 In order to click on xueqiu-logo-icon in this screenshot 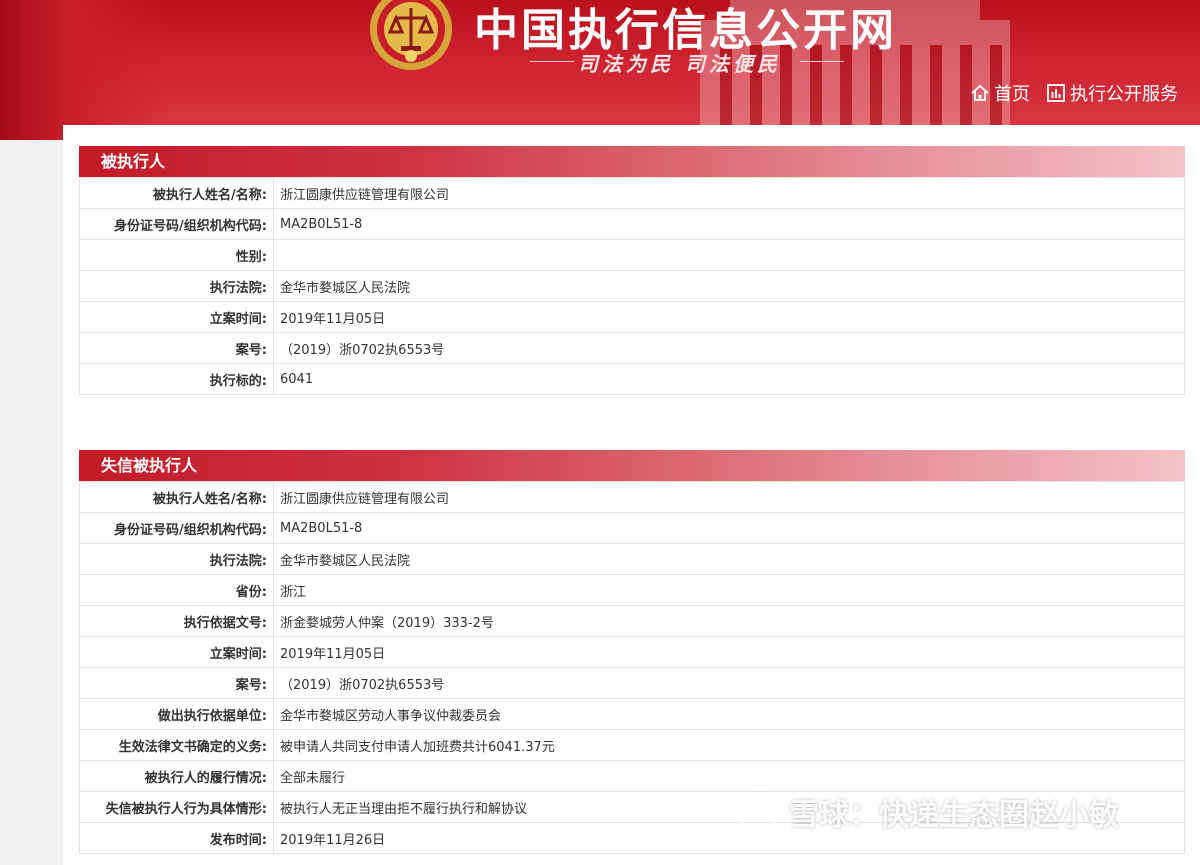, I will do `click(759, 812)`.